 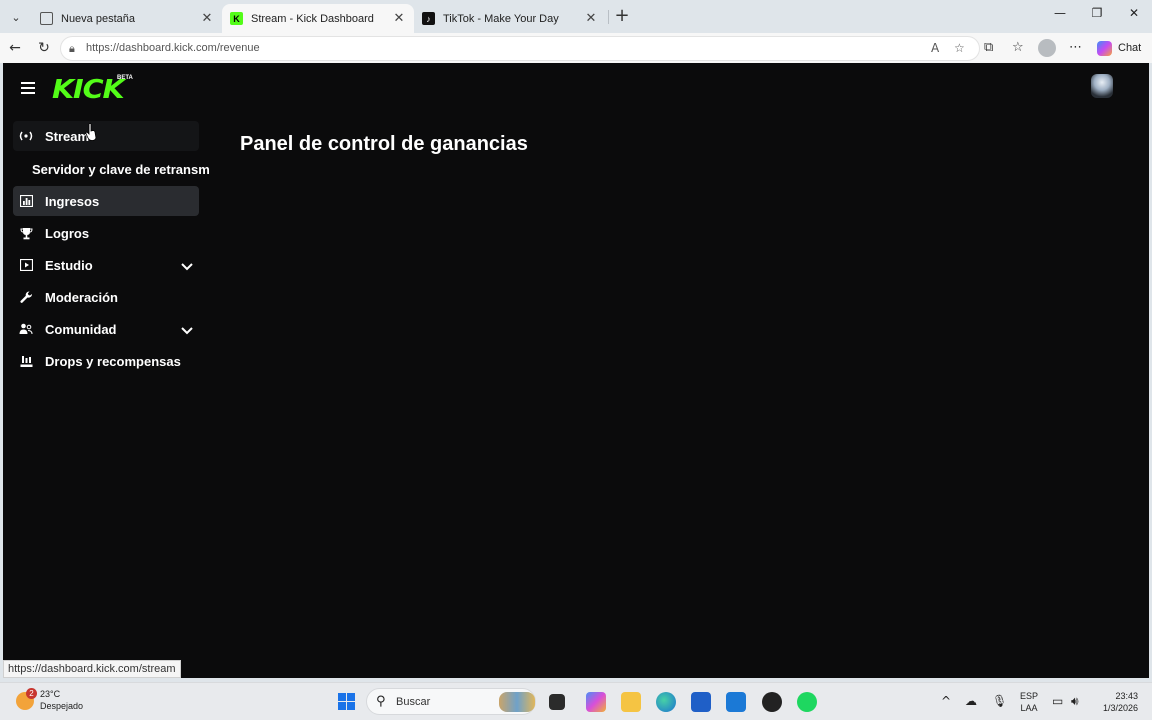 I want to click on sidebar-item-logros: Logros, so click(x=106, y=233).